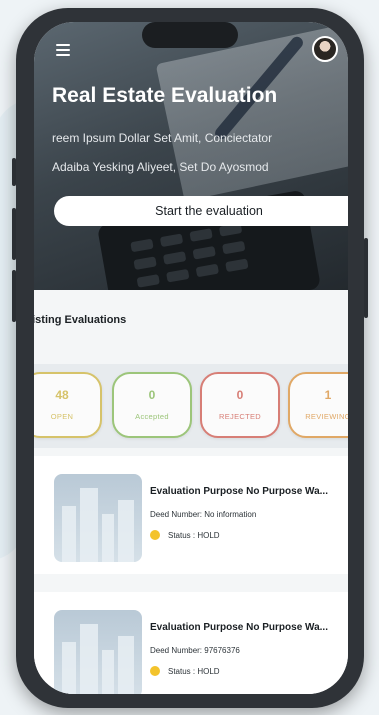 The height and width of the screenshot is (715, 379). What do you see at coordinates (201, 211) in the screenshot?
I see `start-evaluation-button: Start the evaluation` at bounding box center [201, 211].